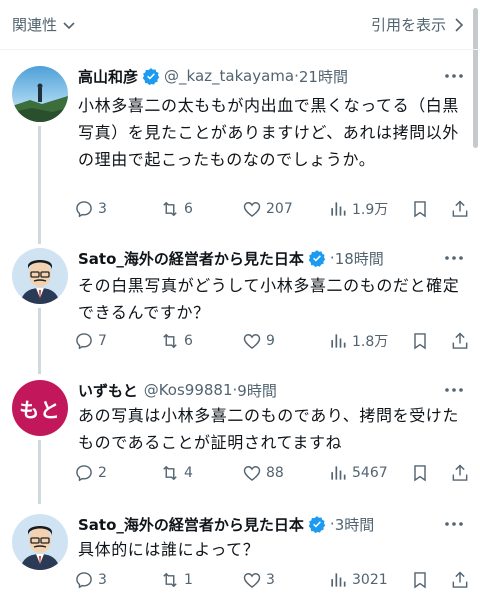  I want to click on tweet-actions: 3 1 3 3021, so click(272, 580).